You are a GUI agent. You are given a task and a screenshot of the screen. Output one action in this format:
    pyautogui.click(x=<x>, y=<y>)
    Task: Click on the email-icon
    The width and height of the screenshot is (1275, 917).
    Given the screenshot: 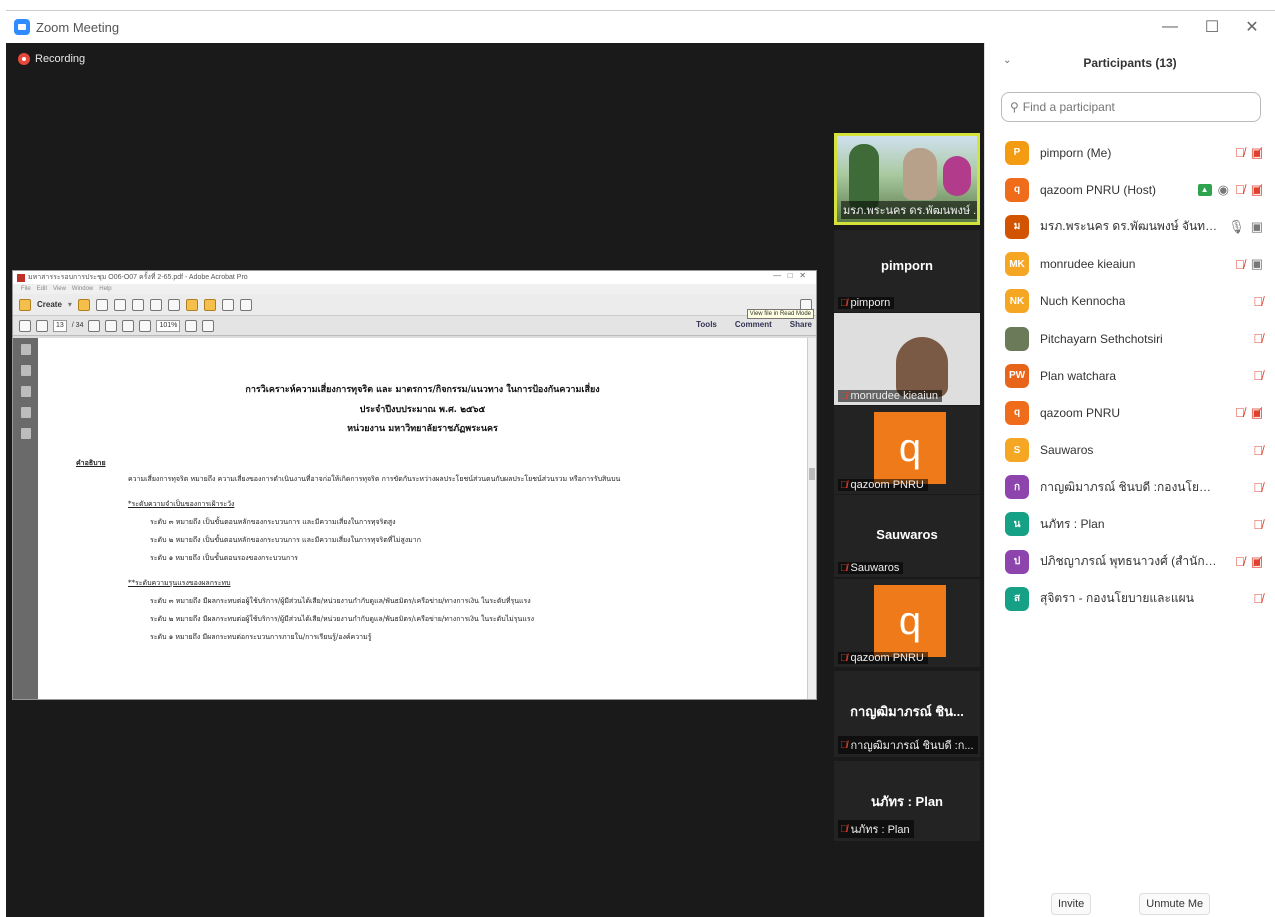 What is the action you would take?
    pyautogui.click(x=137, y=304)
    